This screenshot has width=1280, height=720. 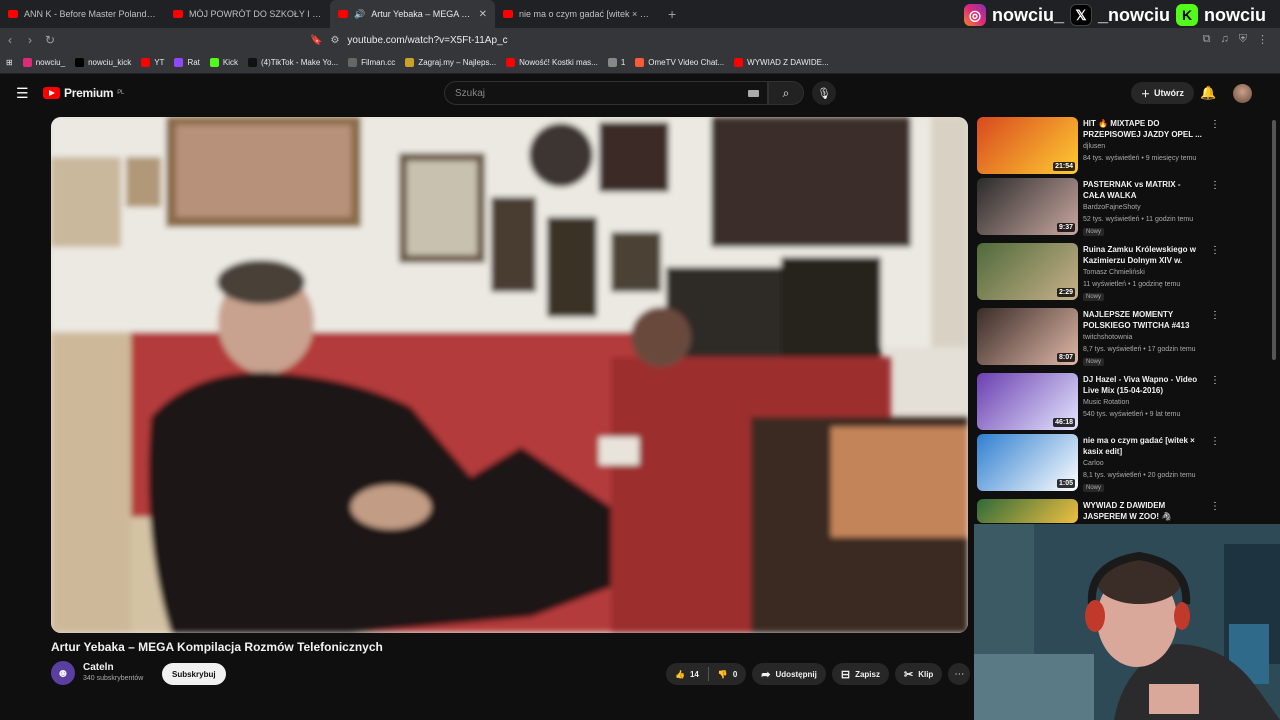 What do you see at coordinates (1262, 39) in the screenshot?
I see `menu-icon: ⋮` at bounding box center [1262, 39].